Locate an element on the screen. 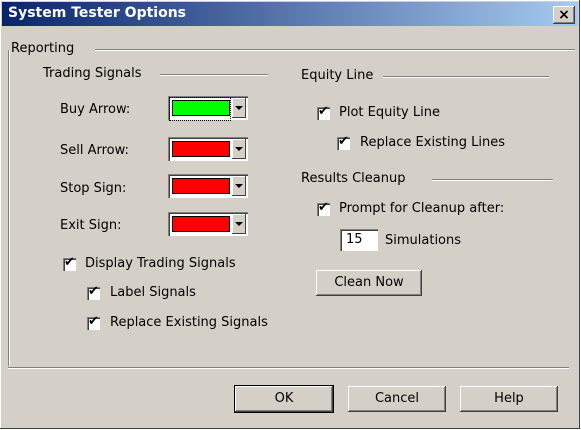  sell-arrow-swatch is located at coordinates (201, 149).